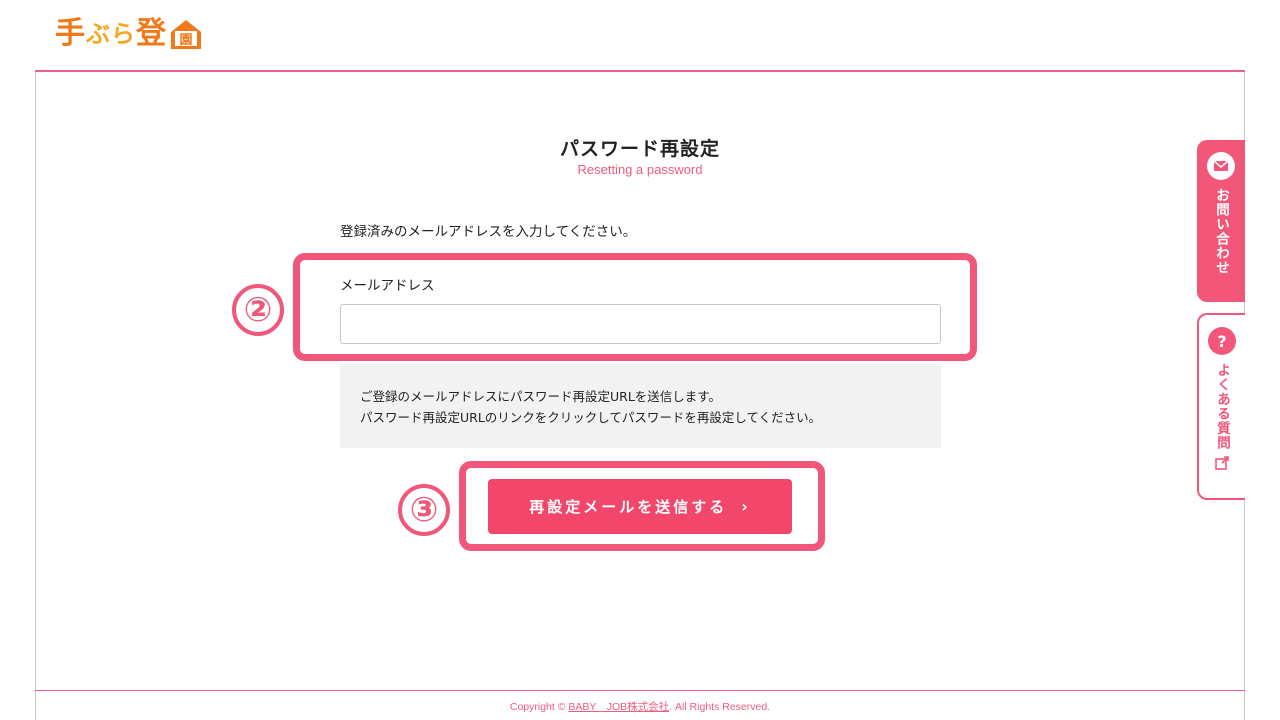 The height and width of the screenshot is (720, 1280). I want to click on header: 手 ぶら 登 園, so click(640, 36).